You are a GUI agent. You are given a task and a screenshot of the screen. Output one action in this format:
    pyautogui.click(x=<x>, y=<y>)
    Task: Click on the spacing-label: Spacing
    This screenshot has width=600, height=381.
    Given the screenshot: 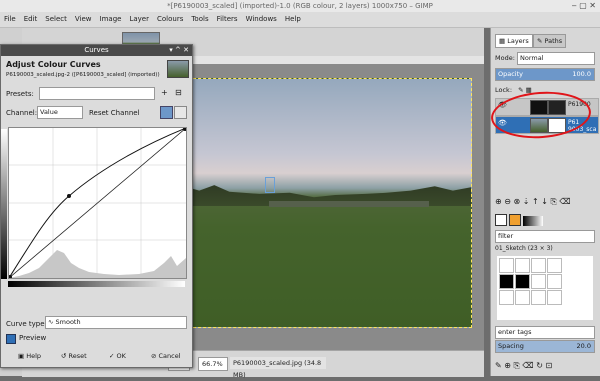 What is the action you would take?
    pyautogui.click(x=511, y=346)
    